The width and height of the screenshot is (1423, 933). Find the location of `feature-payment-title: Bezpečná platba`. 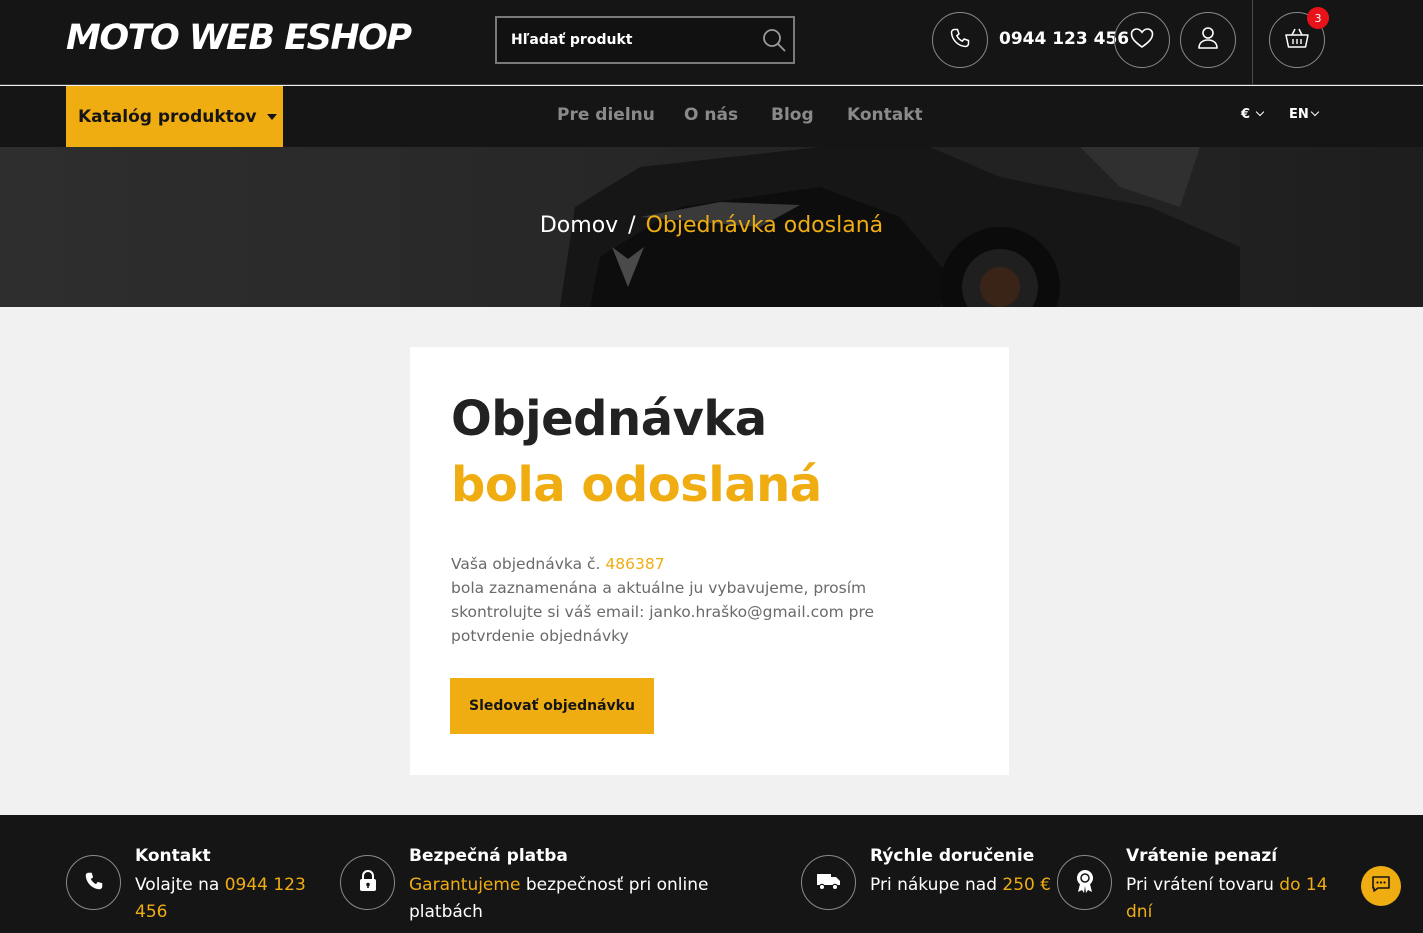

feature-payment-title: Bezpečná platba is located at coordinates (488, 856).